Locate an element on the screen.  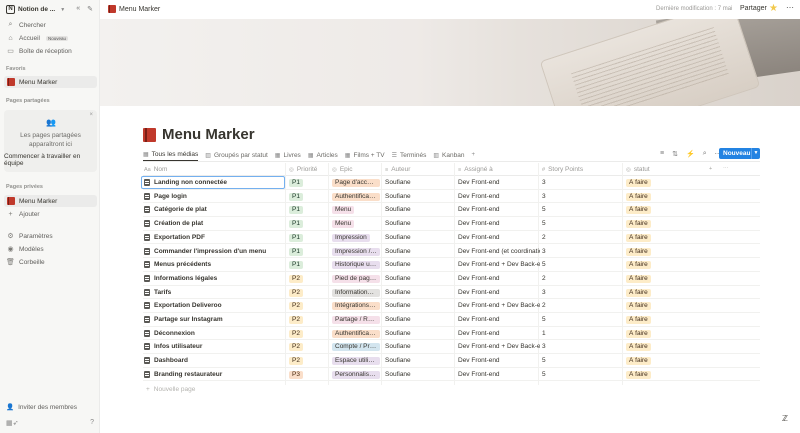
star-icon: ★ is located at coordinates (773, 8).